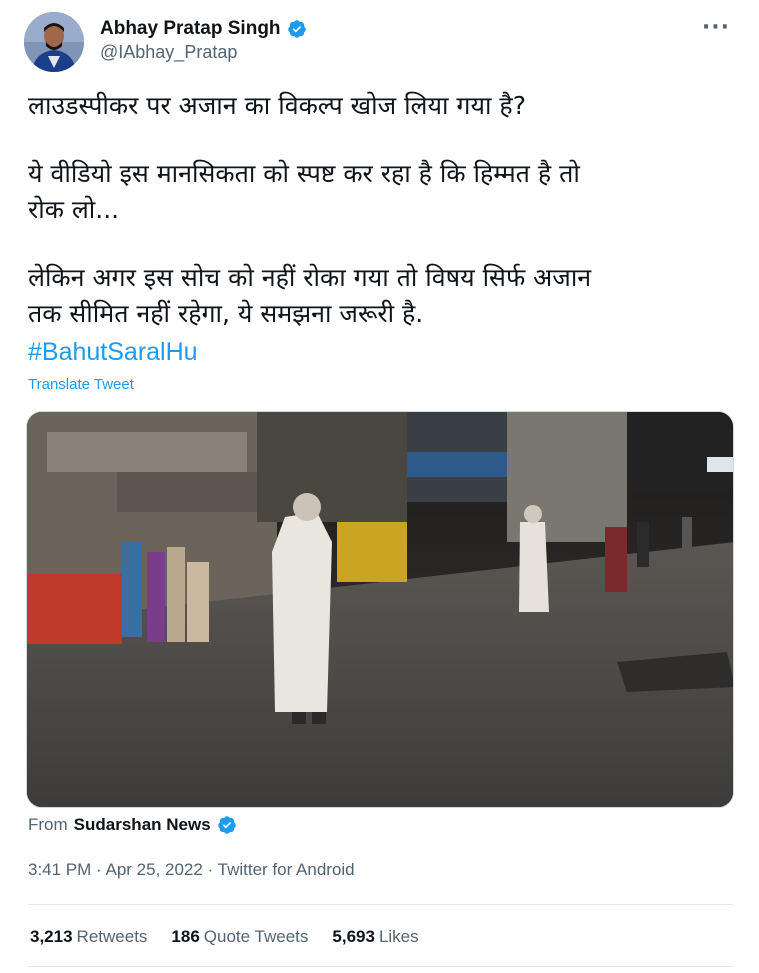 The height and width of the screenshot is (973, 759). I want to click on translate-tweet-link: Translate Tweet, so click(81, 384).